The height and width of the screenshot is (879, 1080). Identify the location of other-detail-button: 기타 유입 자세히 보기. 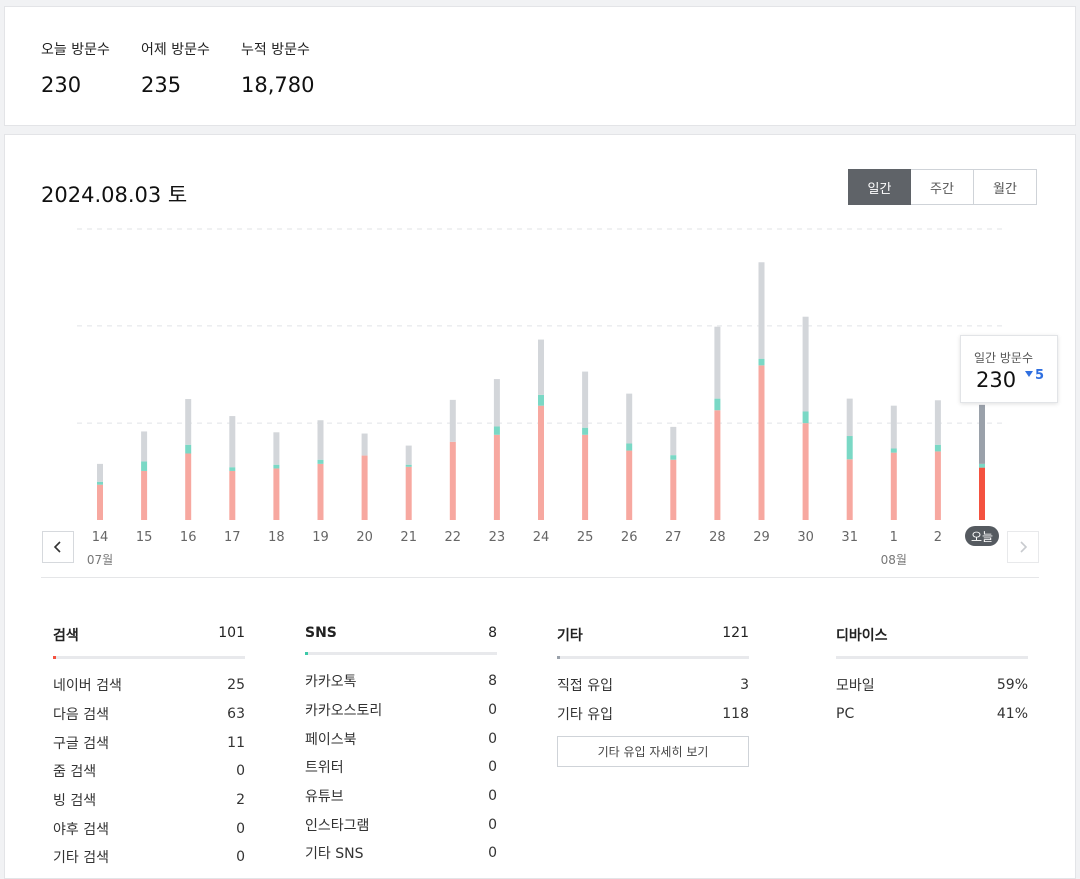
(653, 752).